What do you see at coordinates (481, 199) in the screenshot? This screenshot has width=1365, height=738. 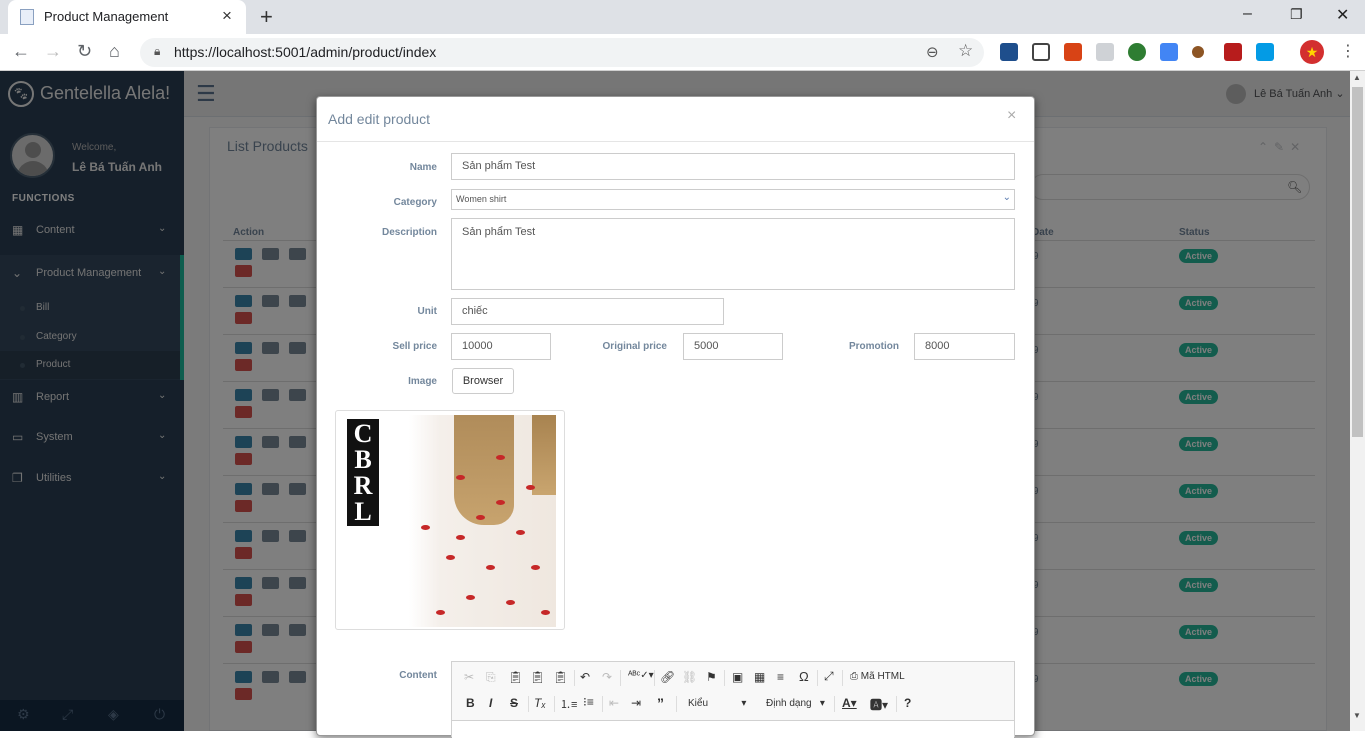 I see `category-selected-value: Women shirt` at bounding box center [481, 199].